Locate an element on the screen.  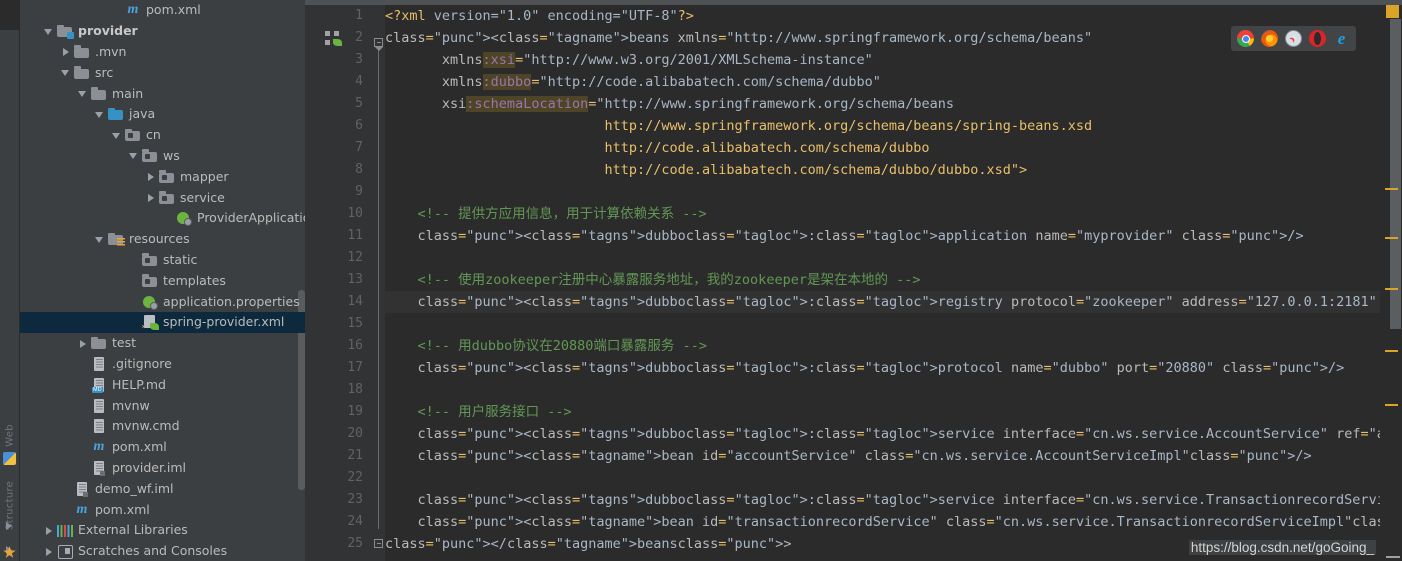
tree-item-mvnw-cmd: mvnw.cmd is located at coordinates (162, 426).